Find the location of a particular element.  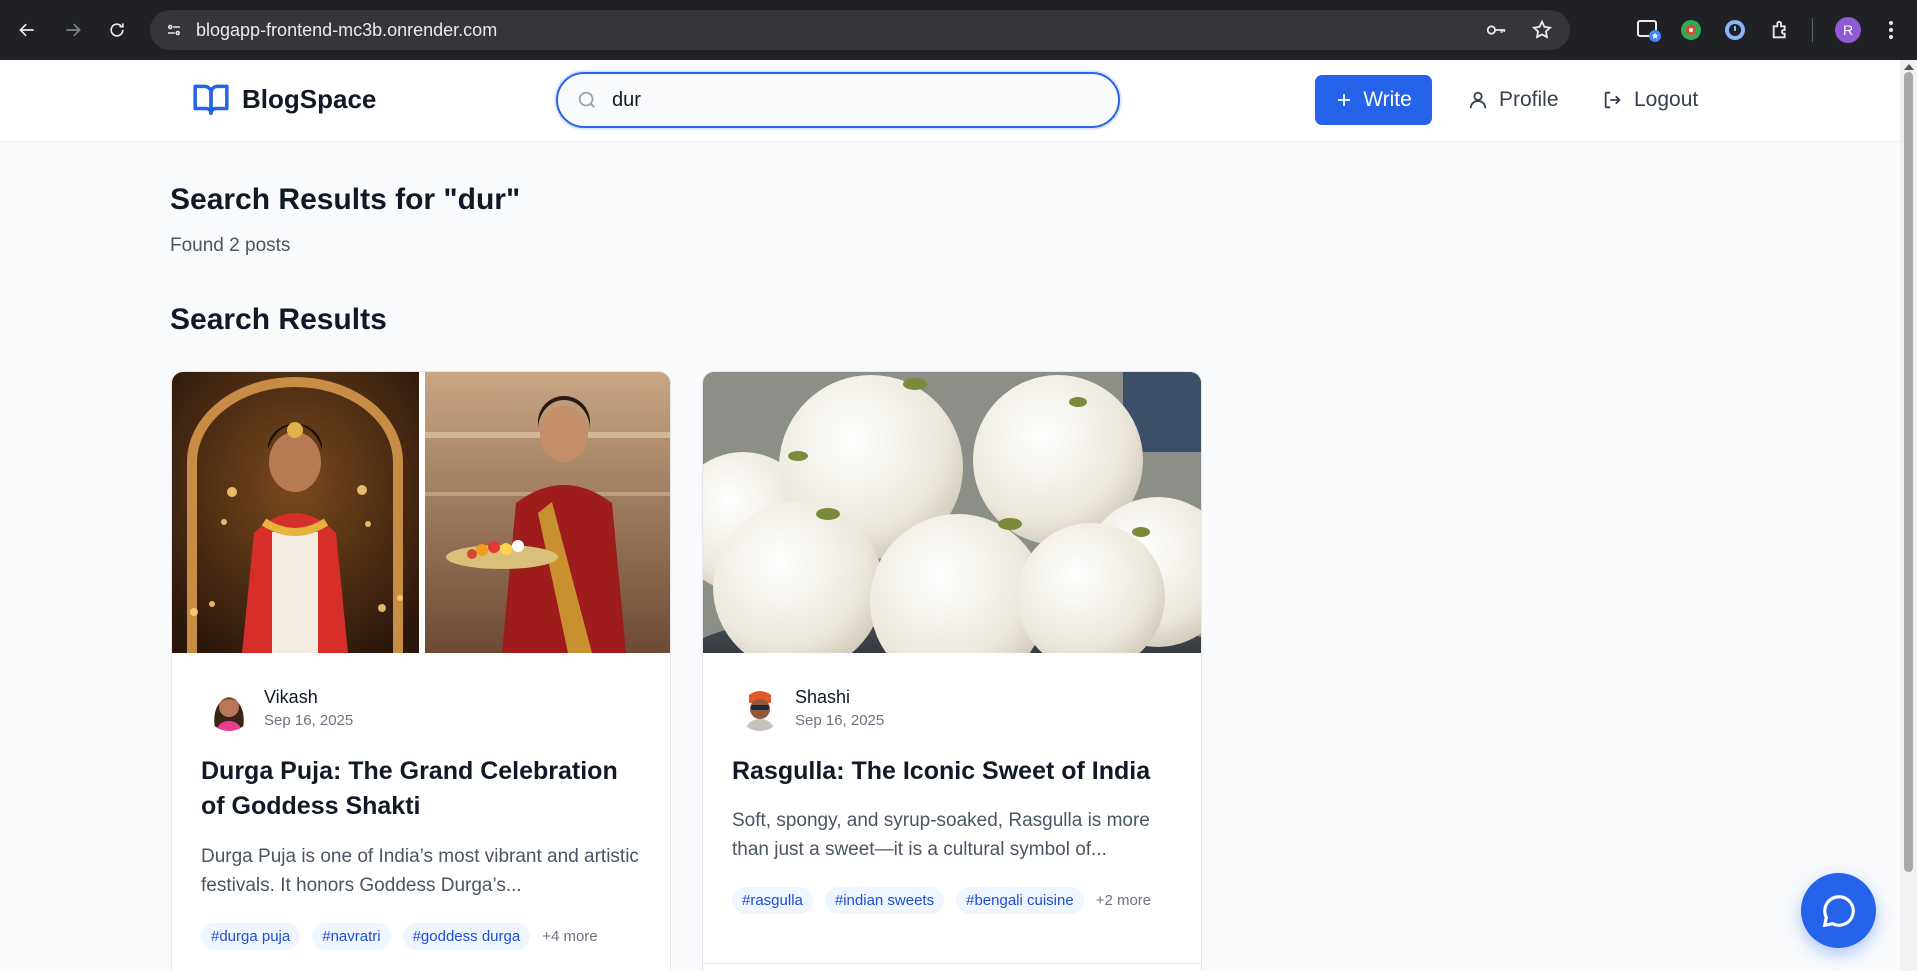

page-scrollbar is located at coordinates (1908, 515).